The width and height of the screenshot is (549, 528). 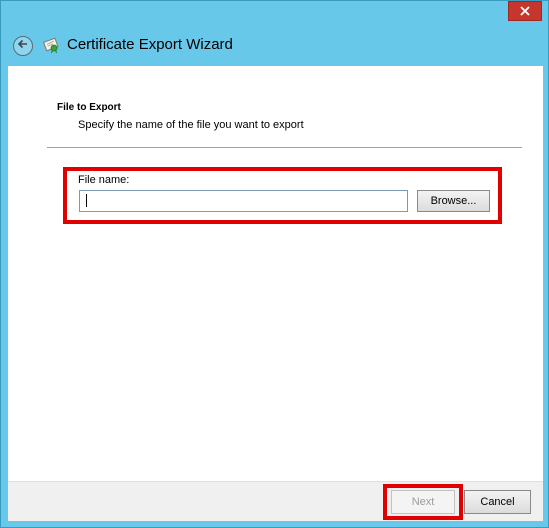 I want to click on file-name-label: File name:, so click(x=104, y=180).